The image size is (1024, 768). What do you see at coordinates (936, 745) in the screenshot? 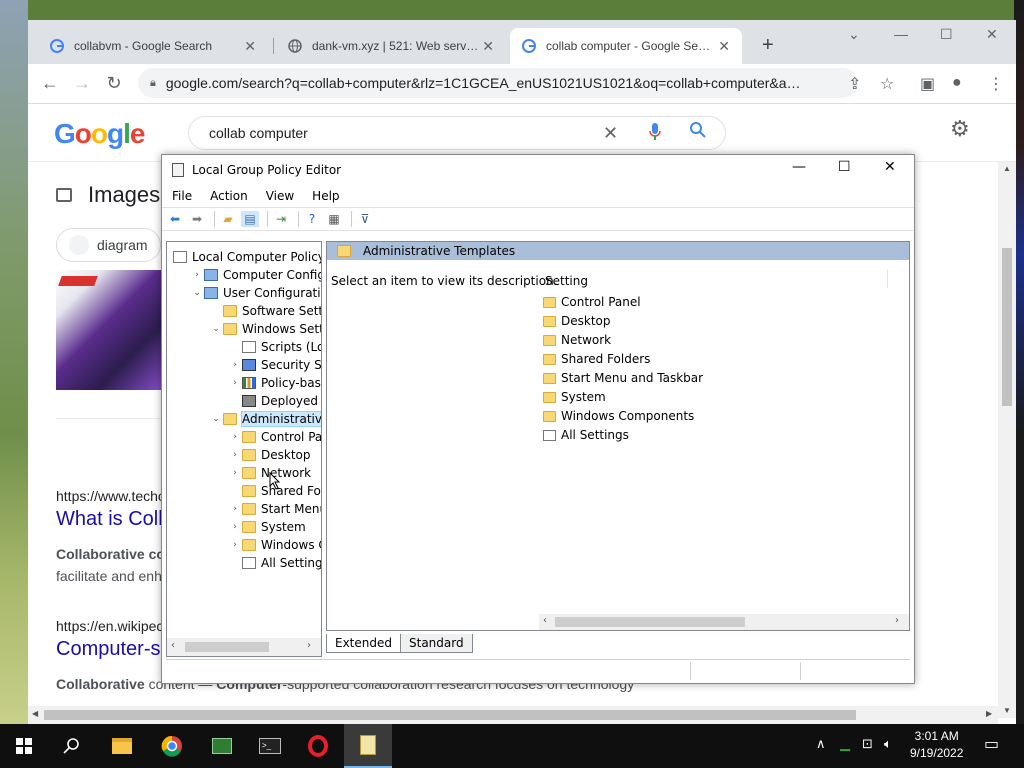
I see `system-clock: 3:01 AM 9/19/2022` at bounding box center [936, 745].